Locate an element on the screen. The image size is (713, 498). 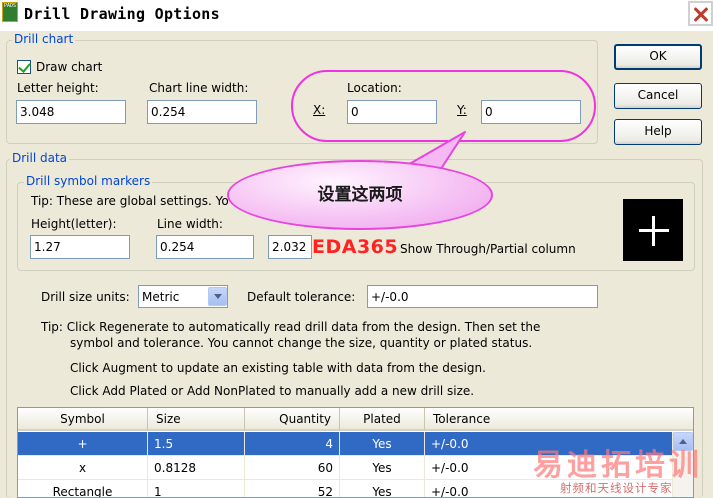
cell-symbol: + is located at coordinates (83, 444).